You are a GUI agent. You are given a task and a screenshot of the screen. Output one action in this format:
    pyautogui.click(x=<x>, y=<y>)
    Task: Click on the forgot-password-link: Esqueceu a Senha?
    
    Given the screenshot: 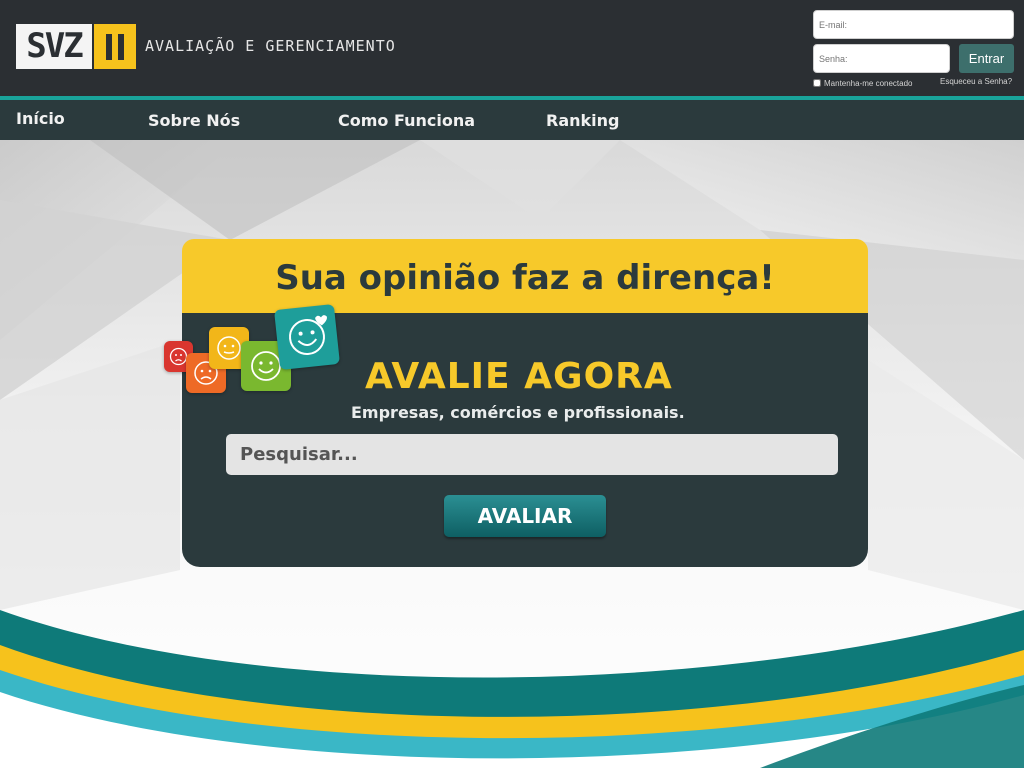 What is the action you would take?
    pyautogui.click(x=976, y=81)
    